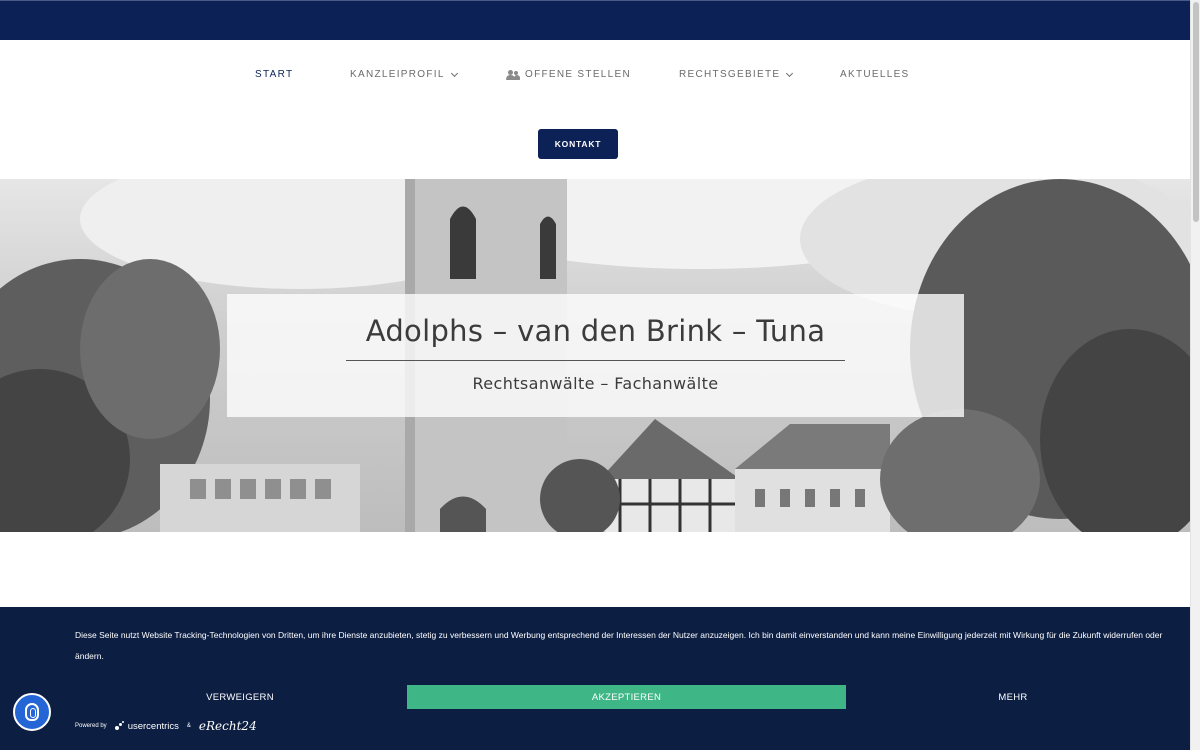 Image resolution: width=1200 pixels, height=750 pixels. I want to click on scrollbar, so click(1195, 375).